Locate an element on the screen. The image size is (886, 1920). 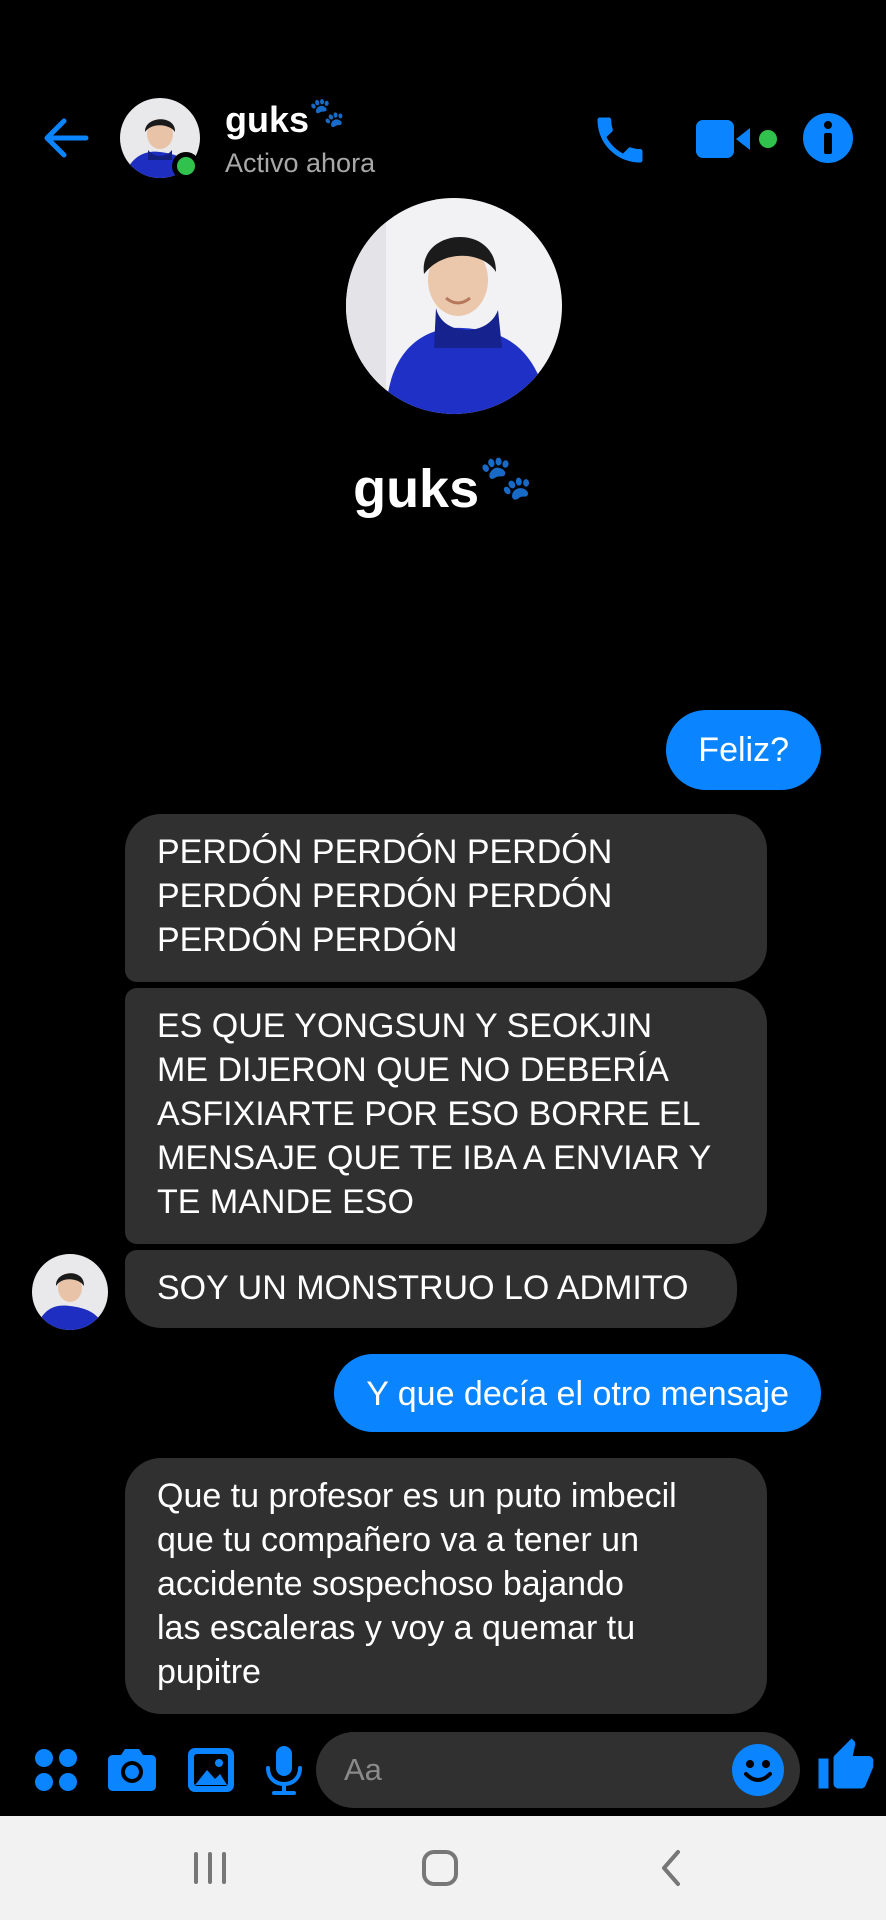
emoji-button is located at coordinates (758, 1770).